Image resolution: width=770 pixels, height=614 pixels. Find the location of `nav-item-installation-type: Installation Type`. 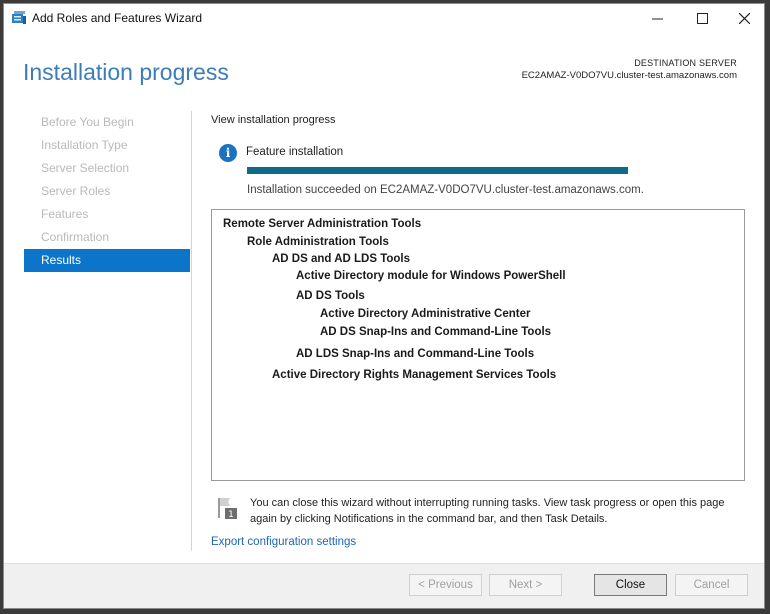

nav-item-installation-type: Installation Type is located at coordinates (107, 145).